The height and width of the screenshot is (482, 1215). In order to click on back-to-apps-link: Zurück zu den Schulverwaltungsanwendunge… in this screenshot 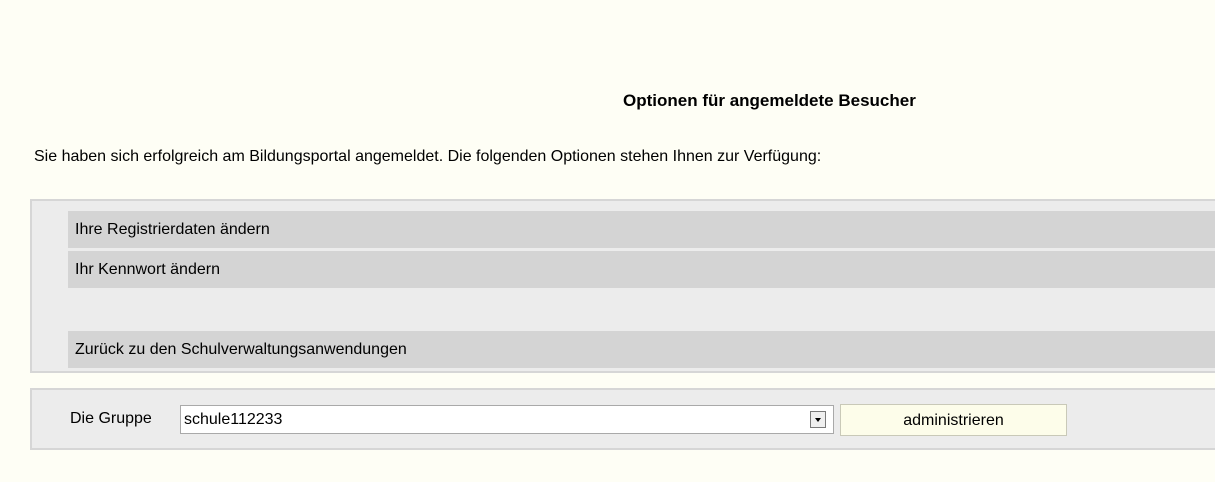, I will do `click(641, 349)`.